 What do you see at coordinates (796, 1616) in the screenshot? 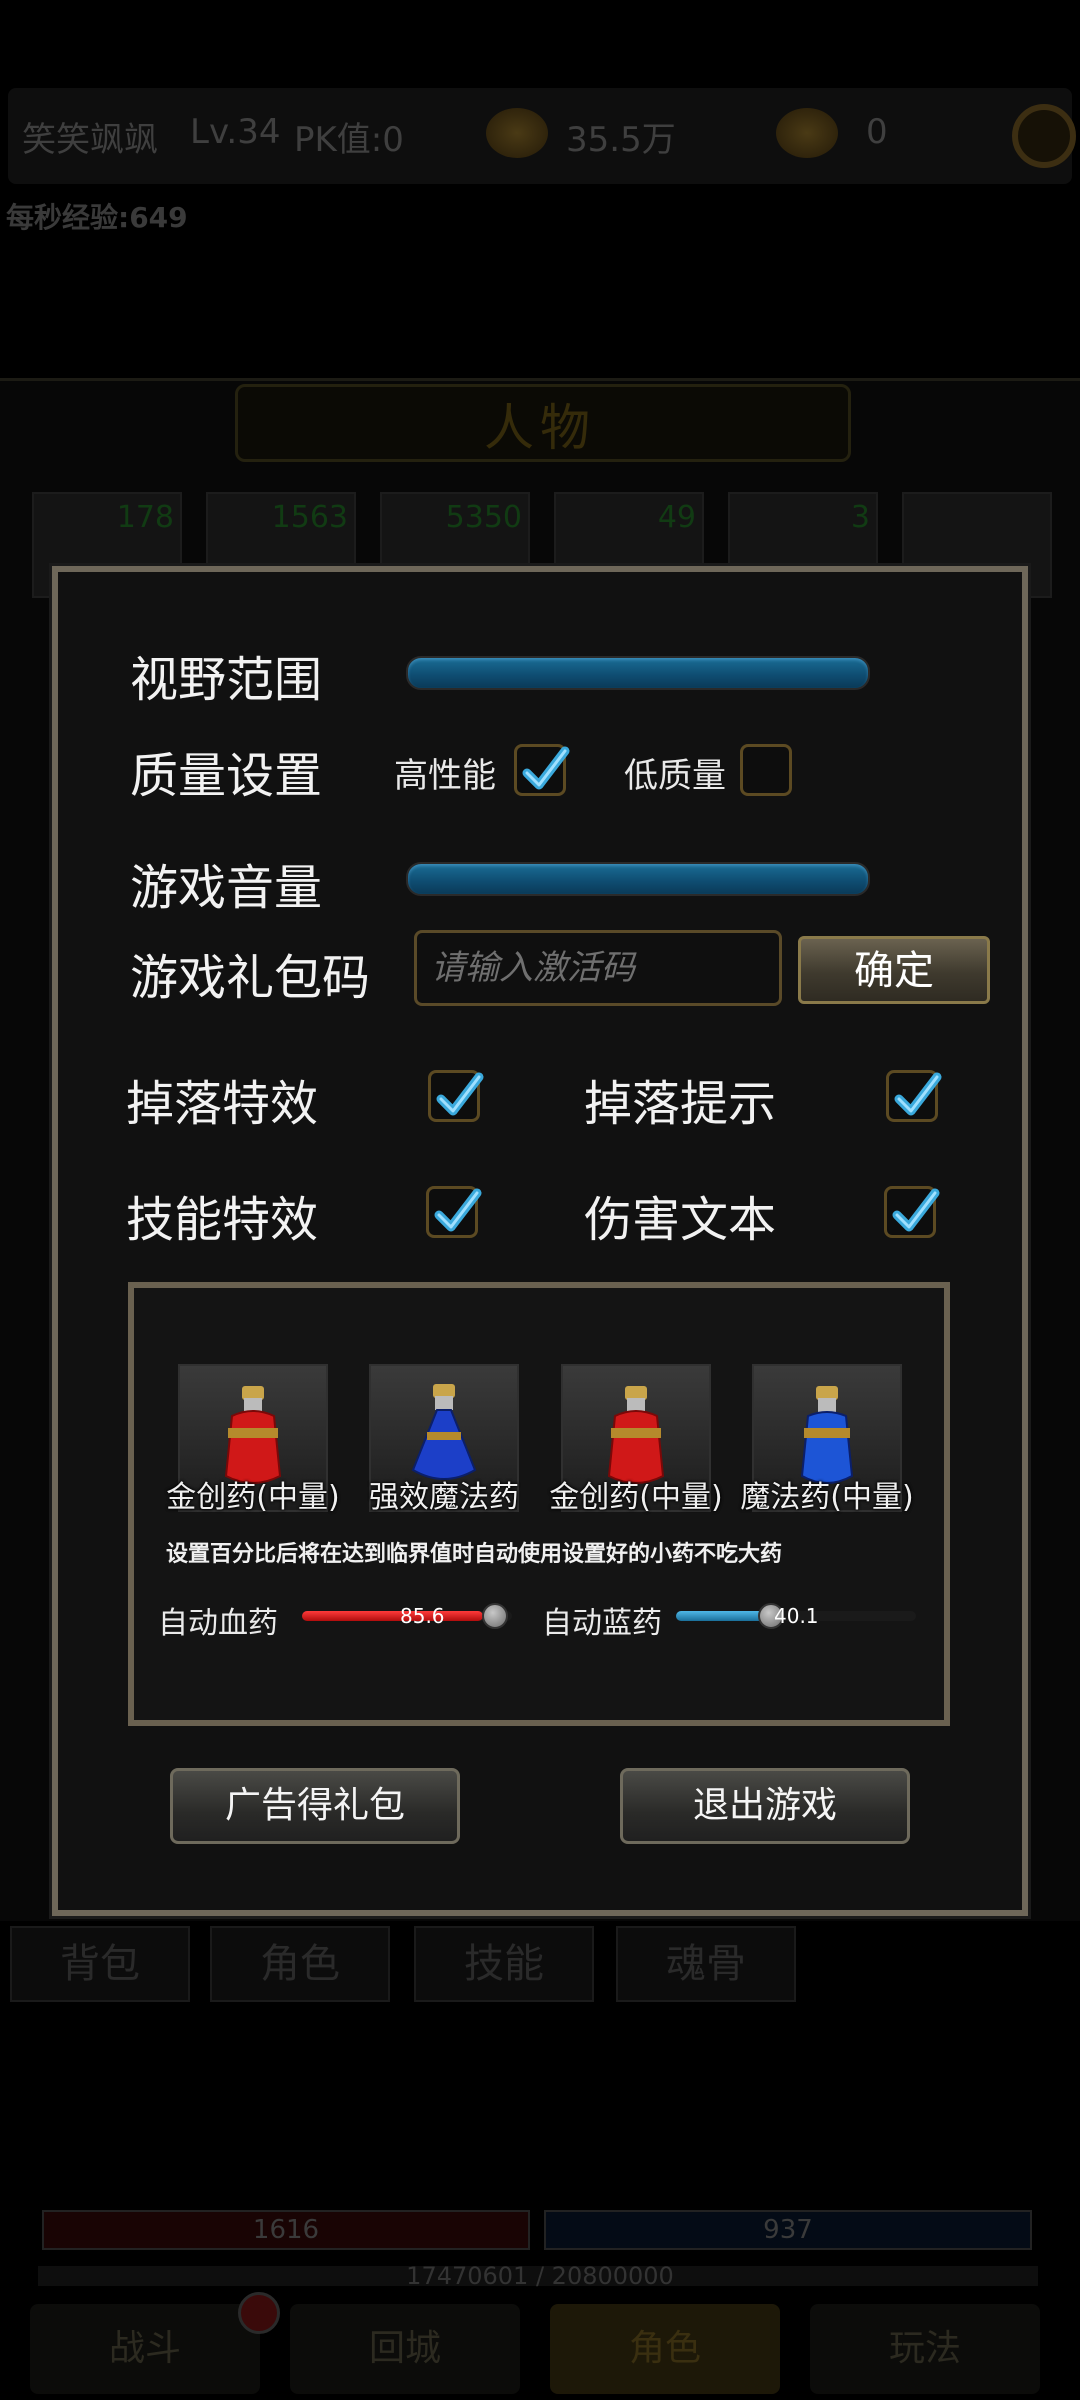
I see `auto-mp-value: 40.1` at bounding box center [796, 1616].